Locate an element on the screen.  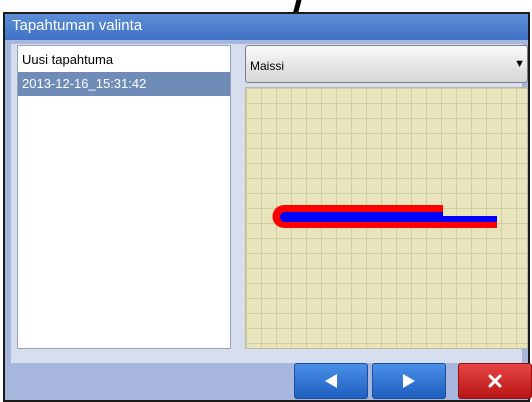
triangle-down-icon: ▼ is located at coordinates (519, 64).